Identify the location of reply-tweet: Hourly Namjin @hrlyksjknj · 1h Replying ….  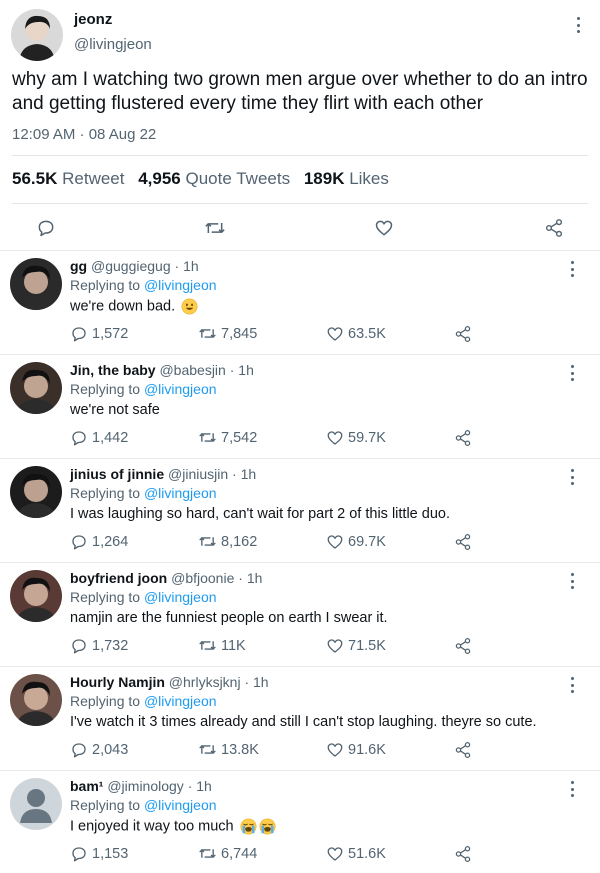
(300, 718).